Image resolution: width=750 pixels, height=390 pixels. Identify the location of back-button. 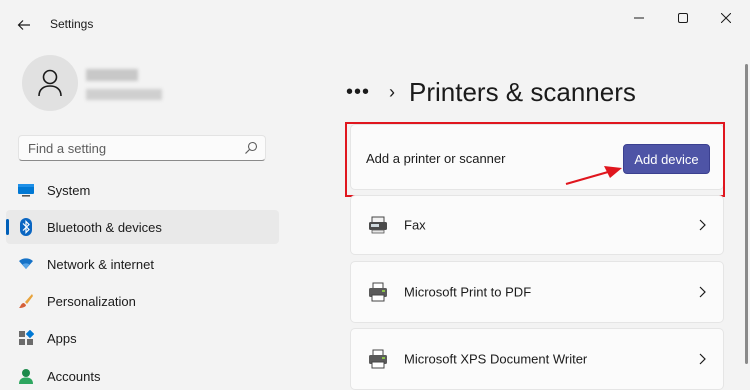
(24, 25).